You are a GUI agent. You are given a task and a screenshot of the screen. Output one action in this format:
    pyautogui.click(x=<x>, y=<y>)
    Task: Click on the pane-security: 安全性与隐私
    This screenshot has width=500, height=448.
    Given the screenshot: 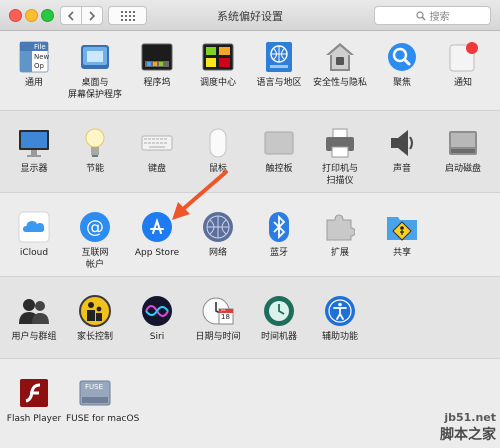 What is the action you would take?
    pyautogui.click(x=340, y=65)
    